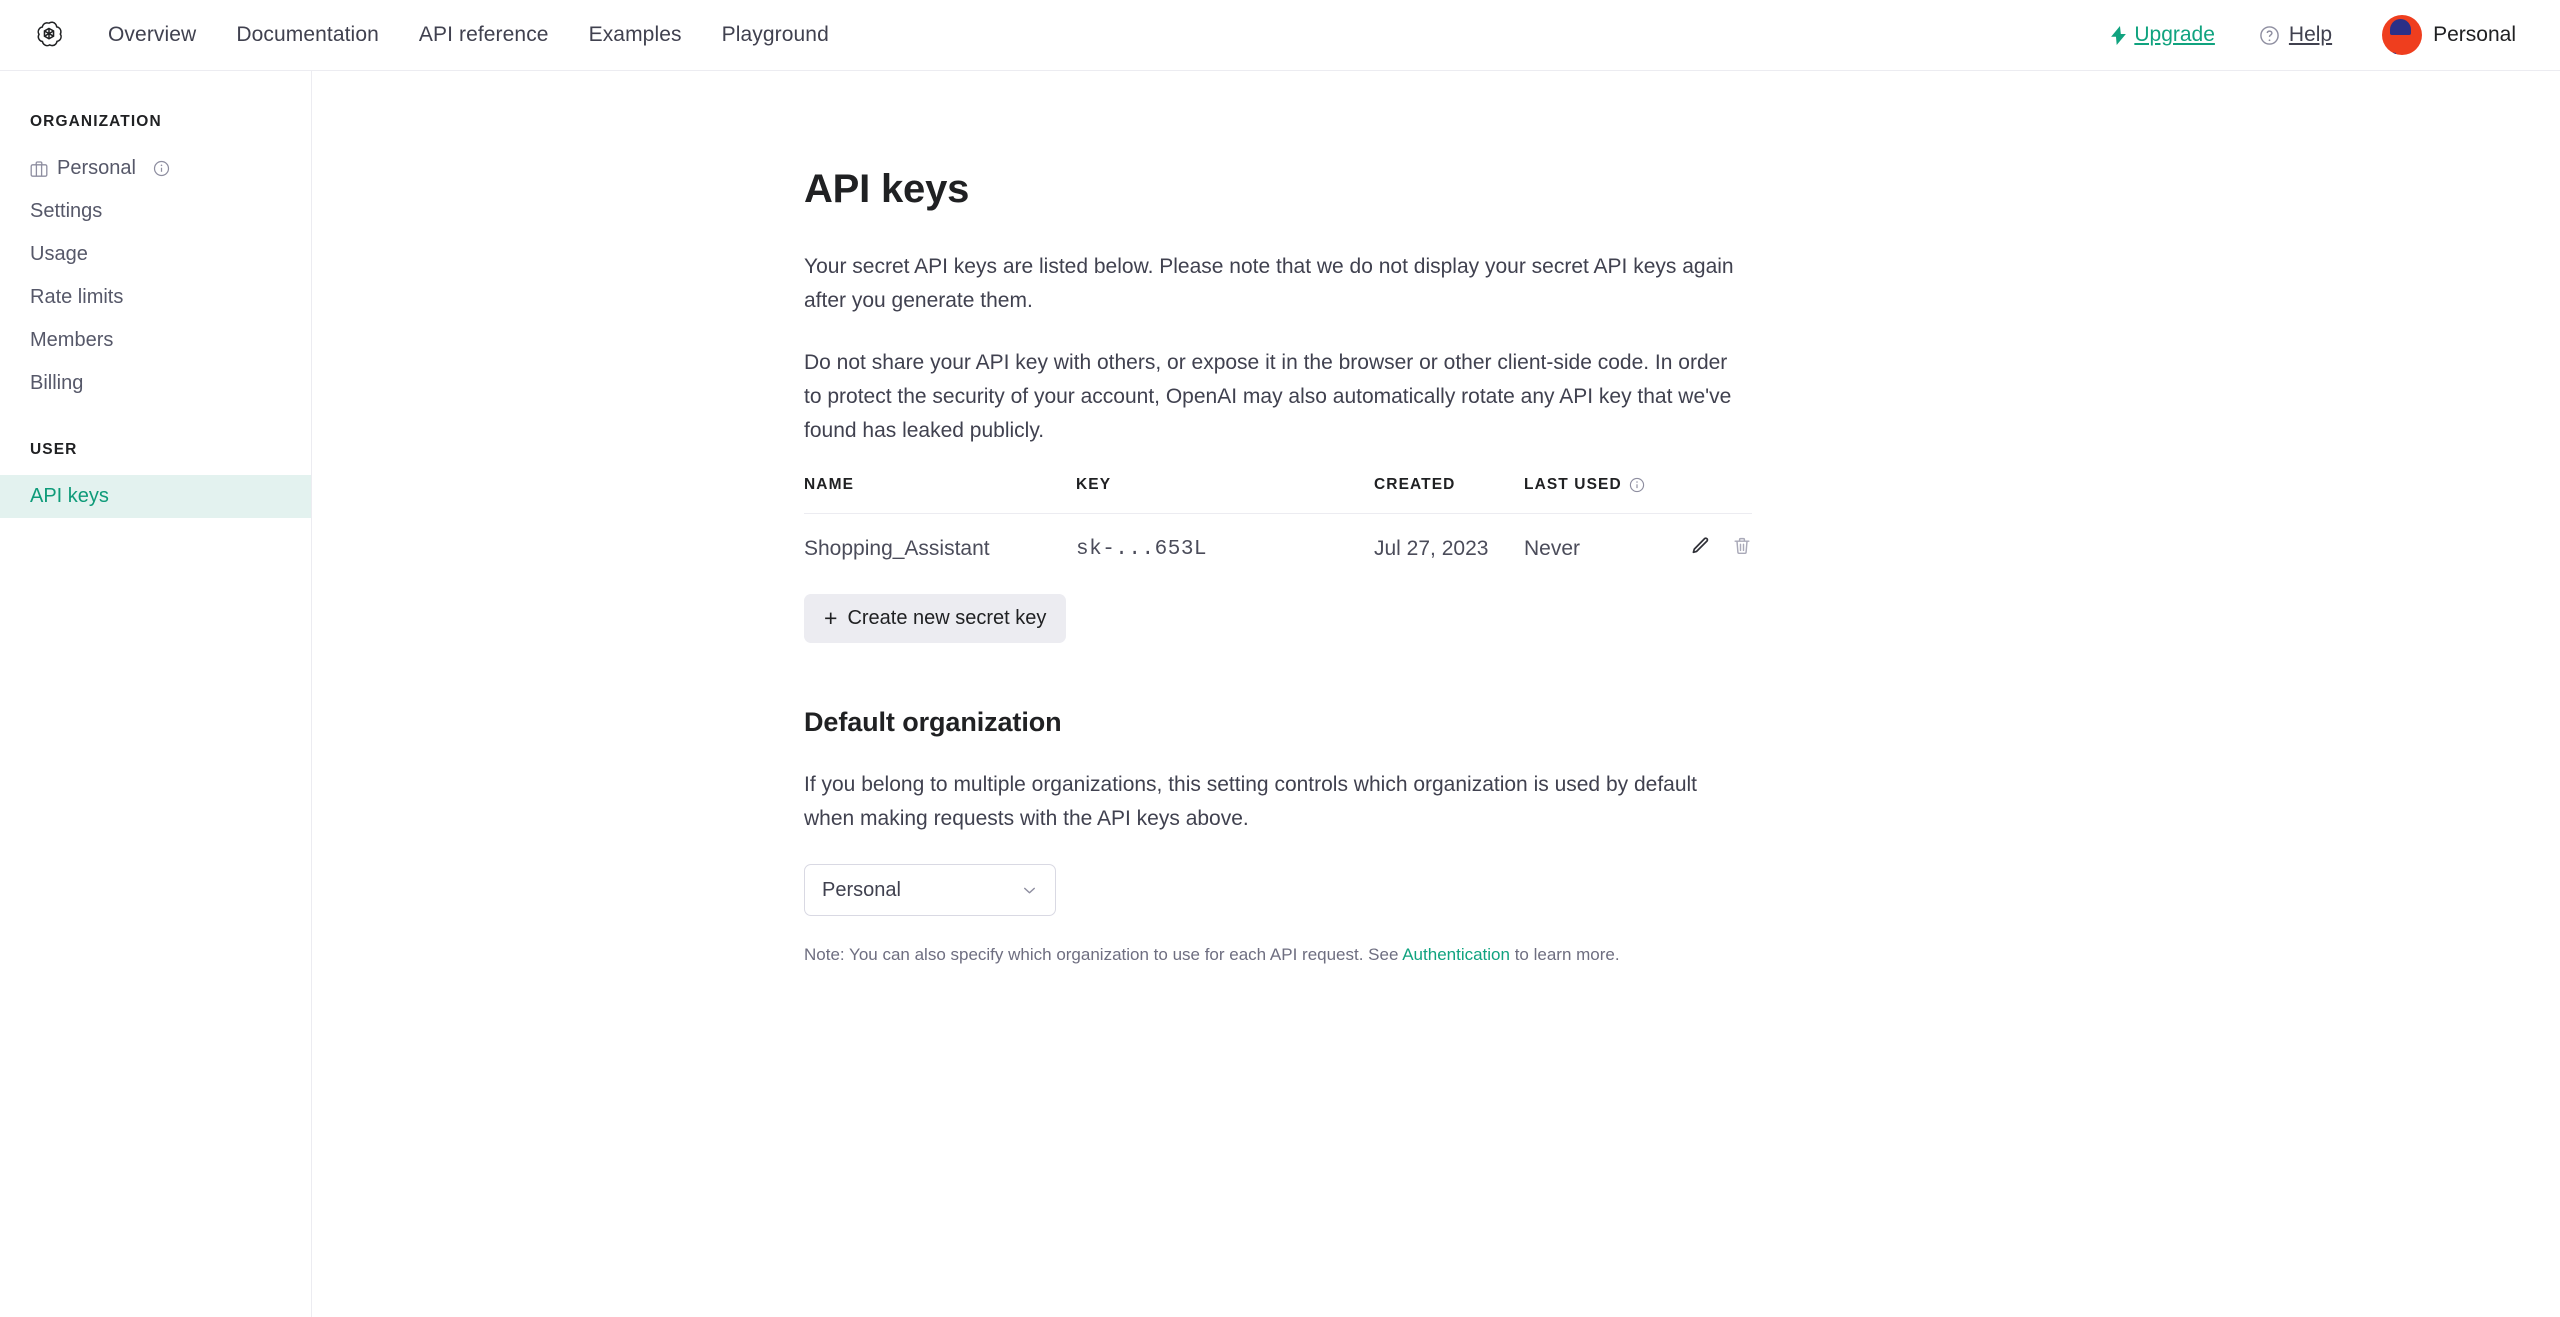  I want to click on page-title: API keys, so click(887, 189).